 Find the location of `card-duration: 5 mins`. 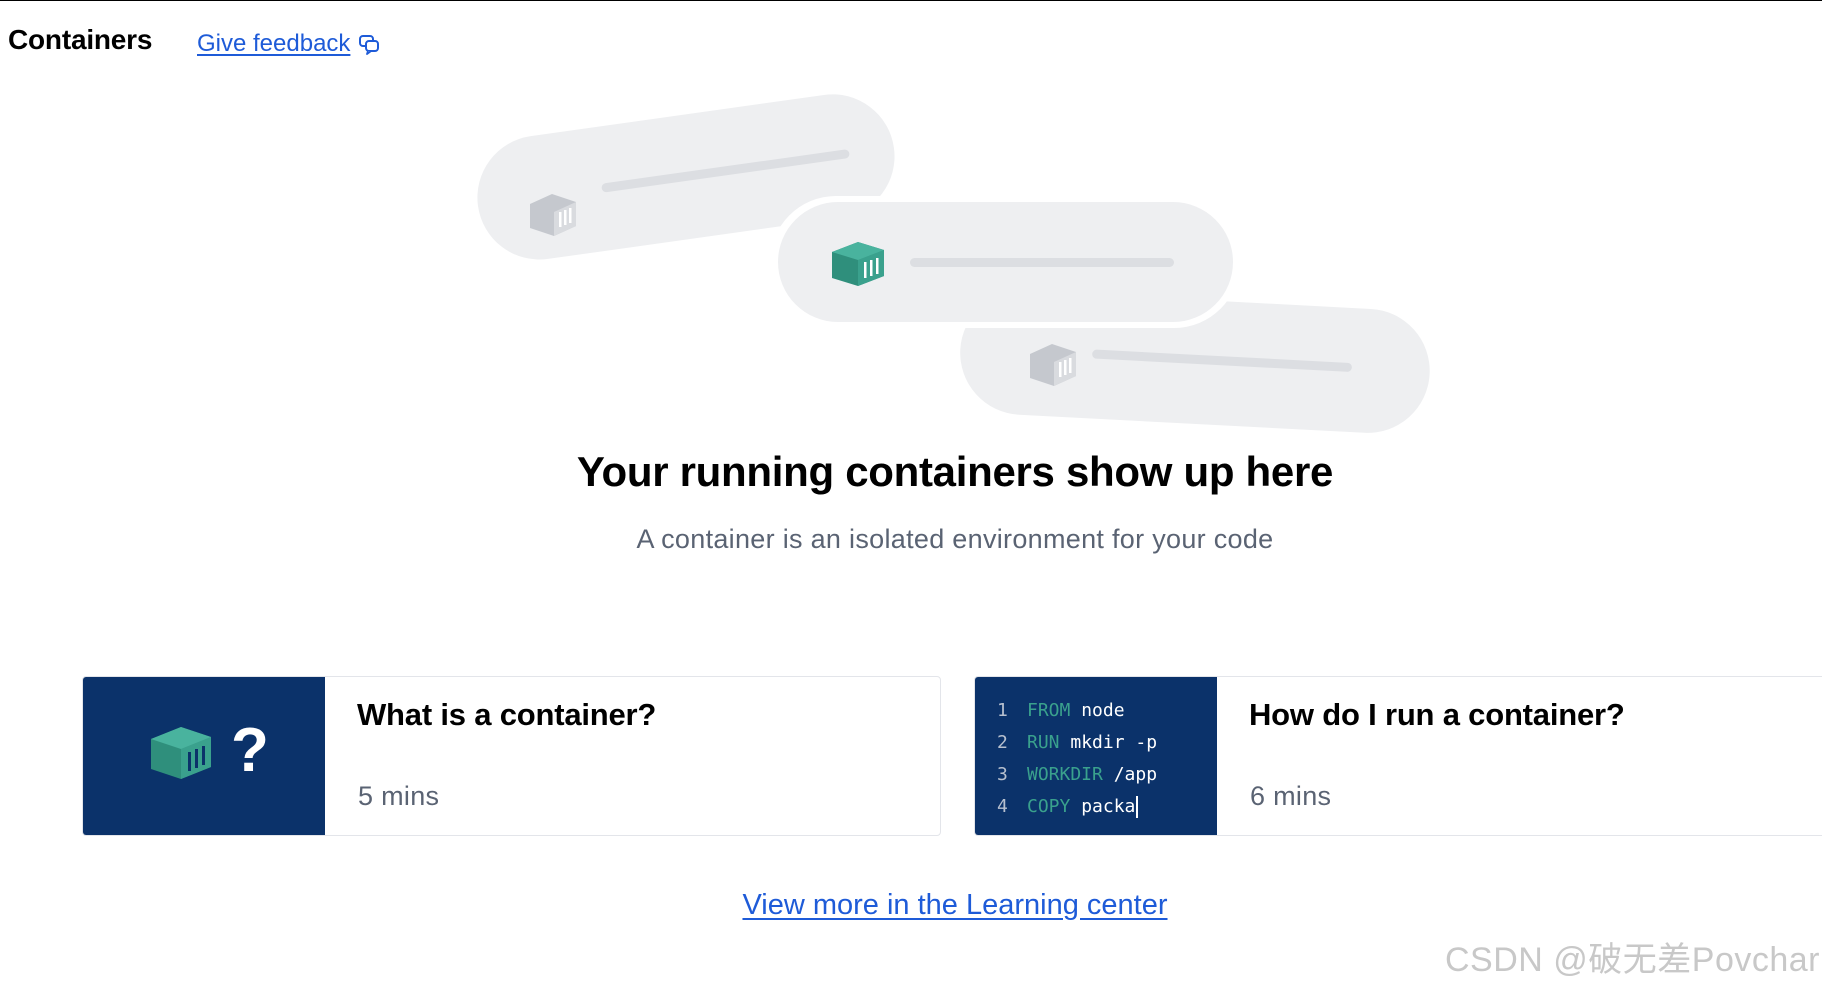

card-duration: 5 mins is located at coordinates (399, 796).